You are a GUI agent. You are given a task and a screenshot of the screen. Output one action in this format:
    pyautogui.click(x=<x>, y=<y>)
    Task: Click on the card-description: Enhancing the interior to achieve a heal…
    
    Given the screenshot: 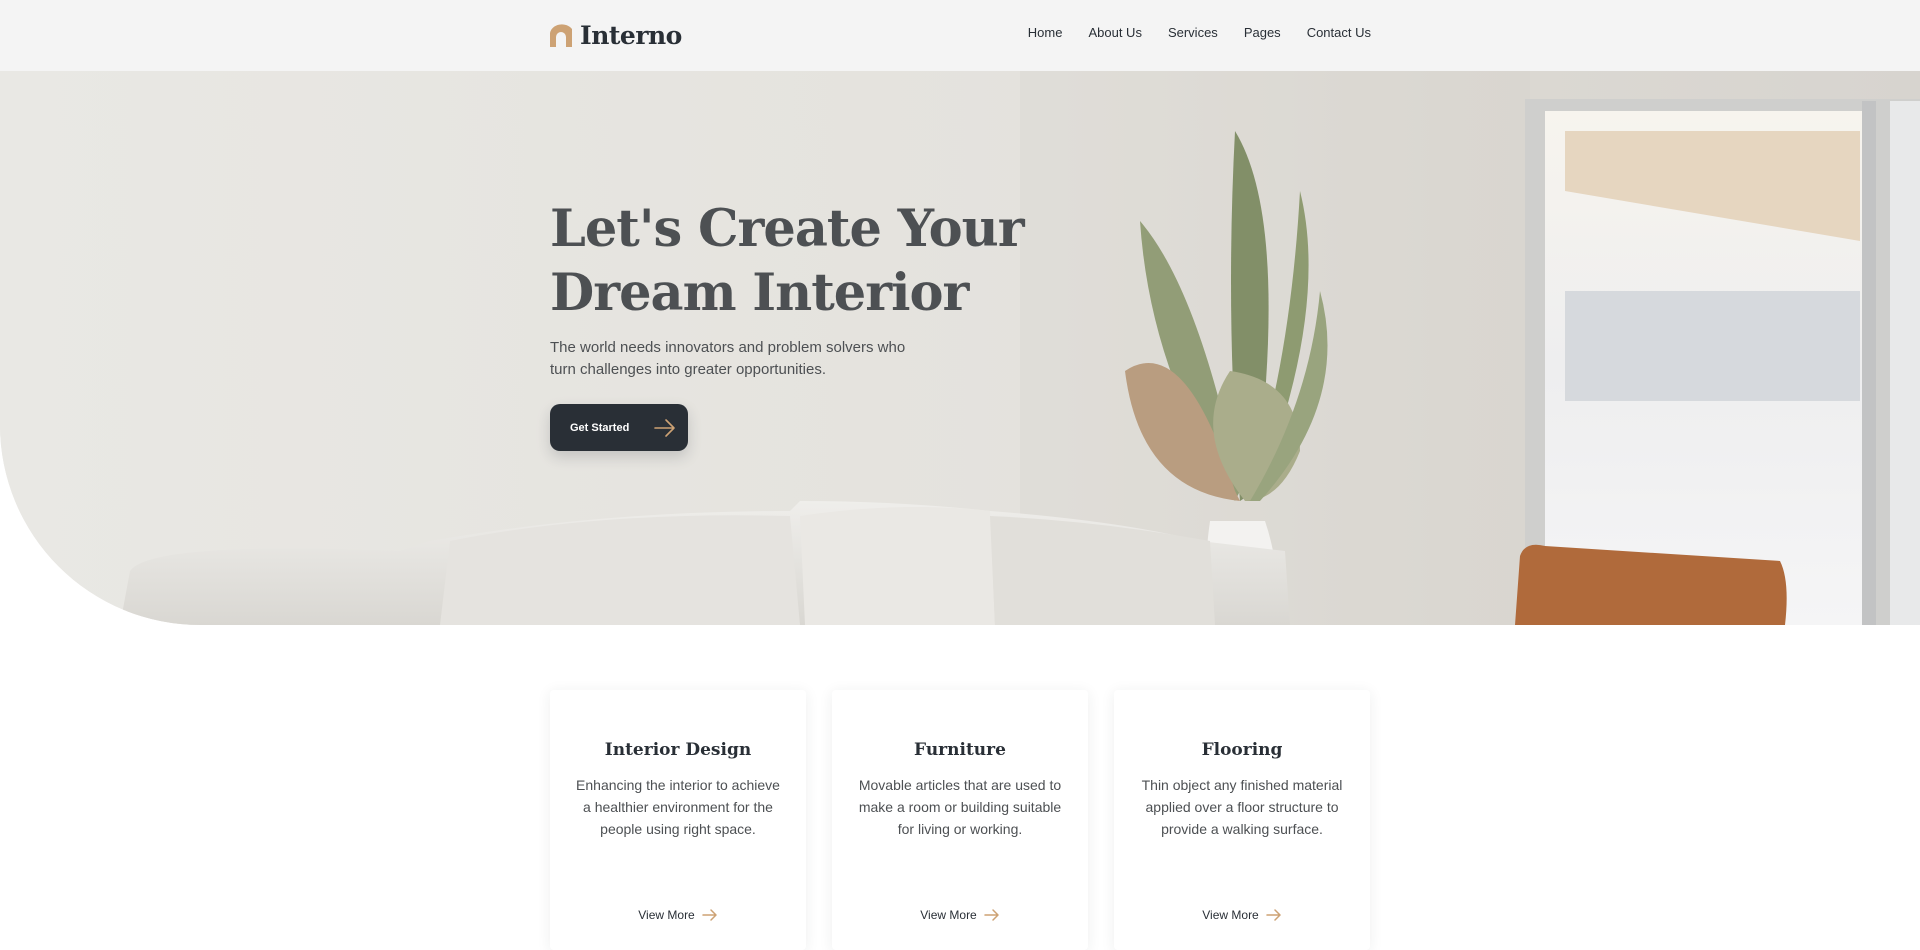 What is the action you would take?
    pyautogui.click(x=678, y=807)
    